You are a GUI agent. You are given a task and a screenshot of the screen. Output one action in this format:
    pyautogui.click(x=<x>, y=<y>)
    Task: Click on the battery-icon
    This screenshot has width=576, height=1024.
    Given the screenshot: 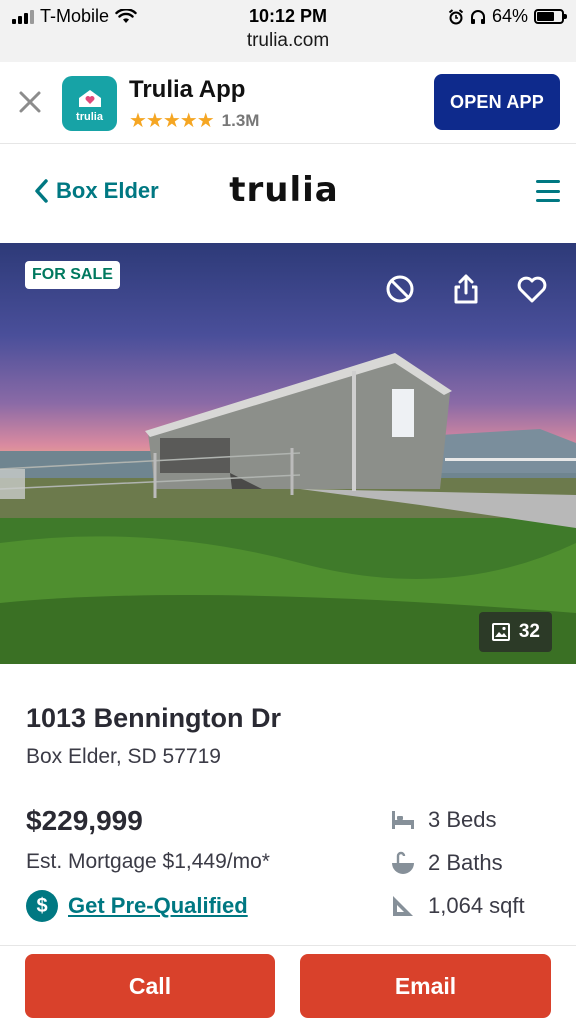 What is the action you would take?
    pyautogui.click(x=550, y=16)
    